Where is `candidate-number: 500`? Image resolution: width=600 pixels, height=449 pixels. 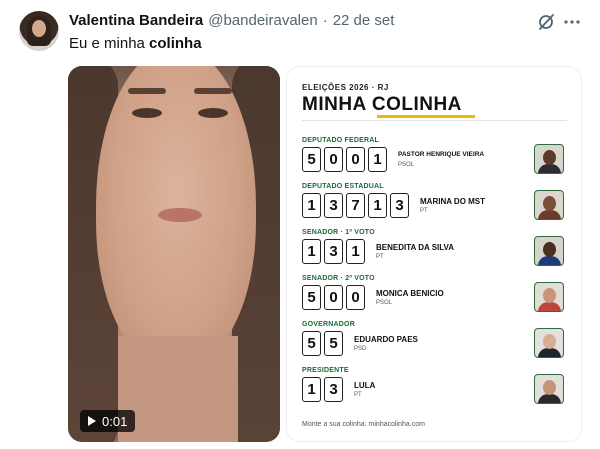 candidate-number: 500 is located at coordinates (333, 297).